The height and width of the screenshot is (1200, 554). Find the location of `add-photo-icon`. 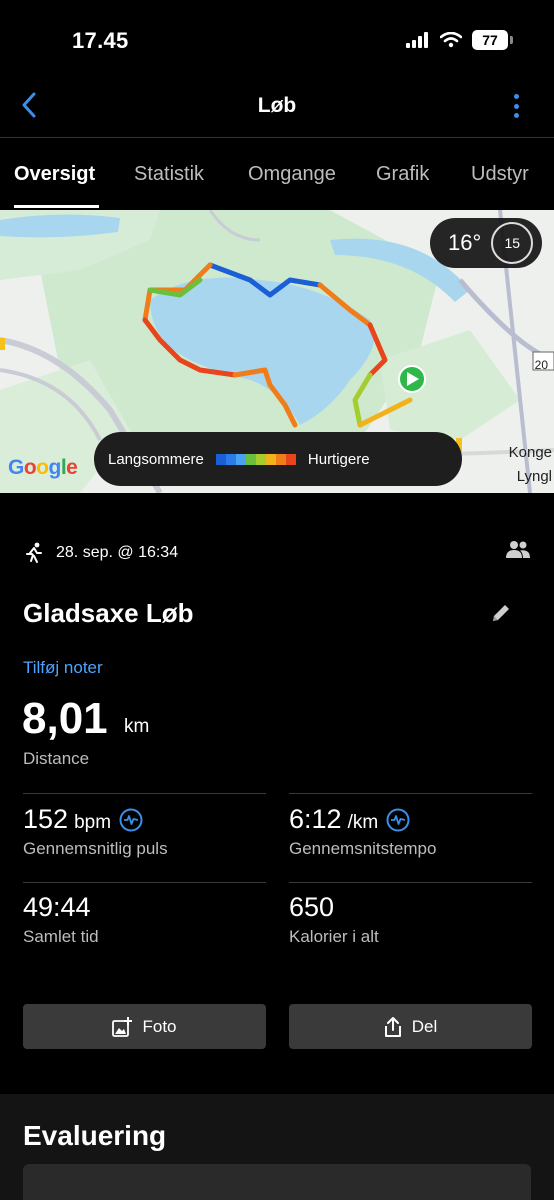

add-photo-icon is located at coordinates (122, 1026).